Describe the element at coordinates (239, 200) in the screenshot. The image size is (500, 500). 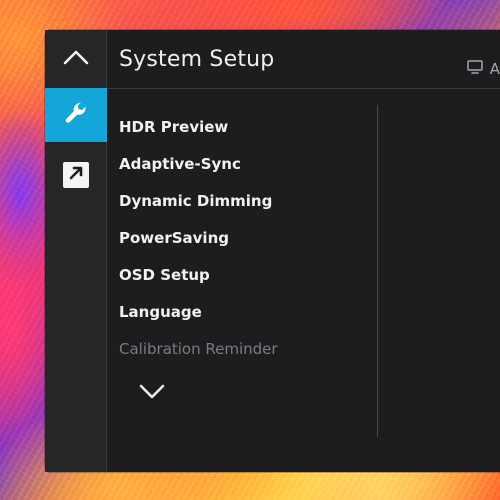
I see `menu-item-dynamic-dimming: Dynamic Dimming` at that location.